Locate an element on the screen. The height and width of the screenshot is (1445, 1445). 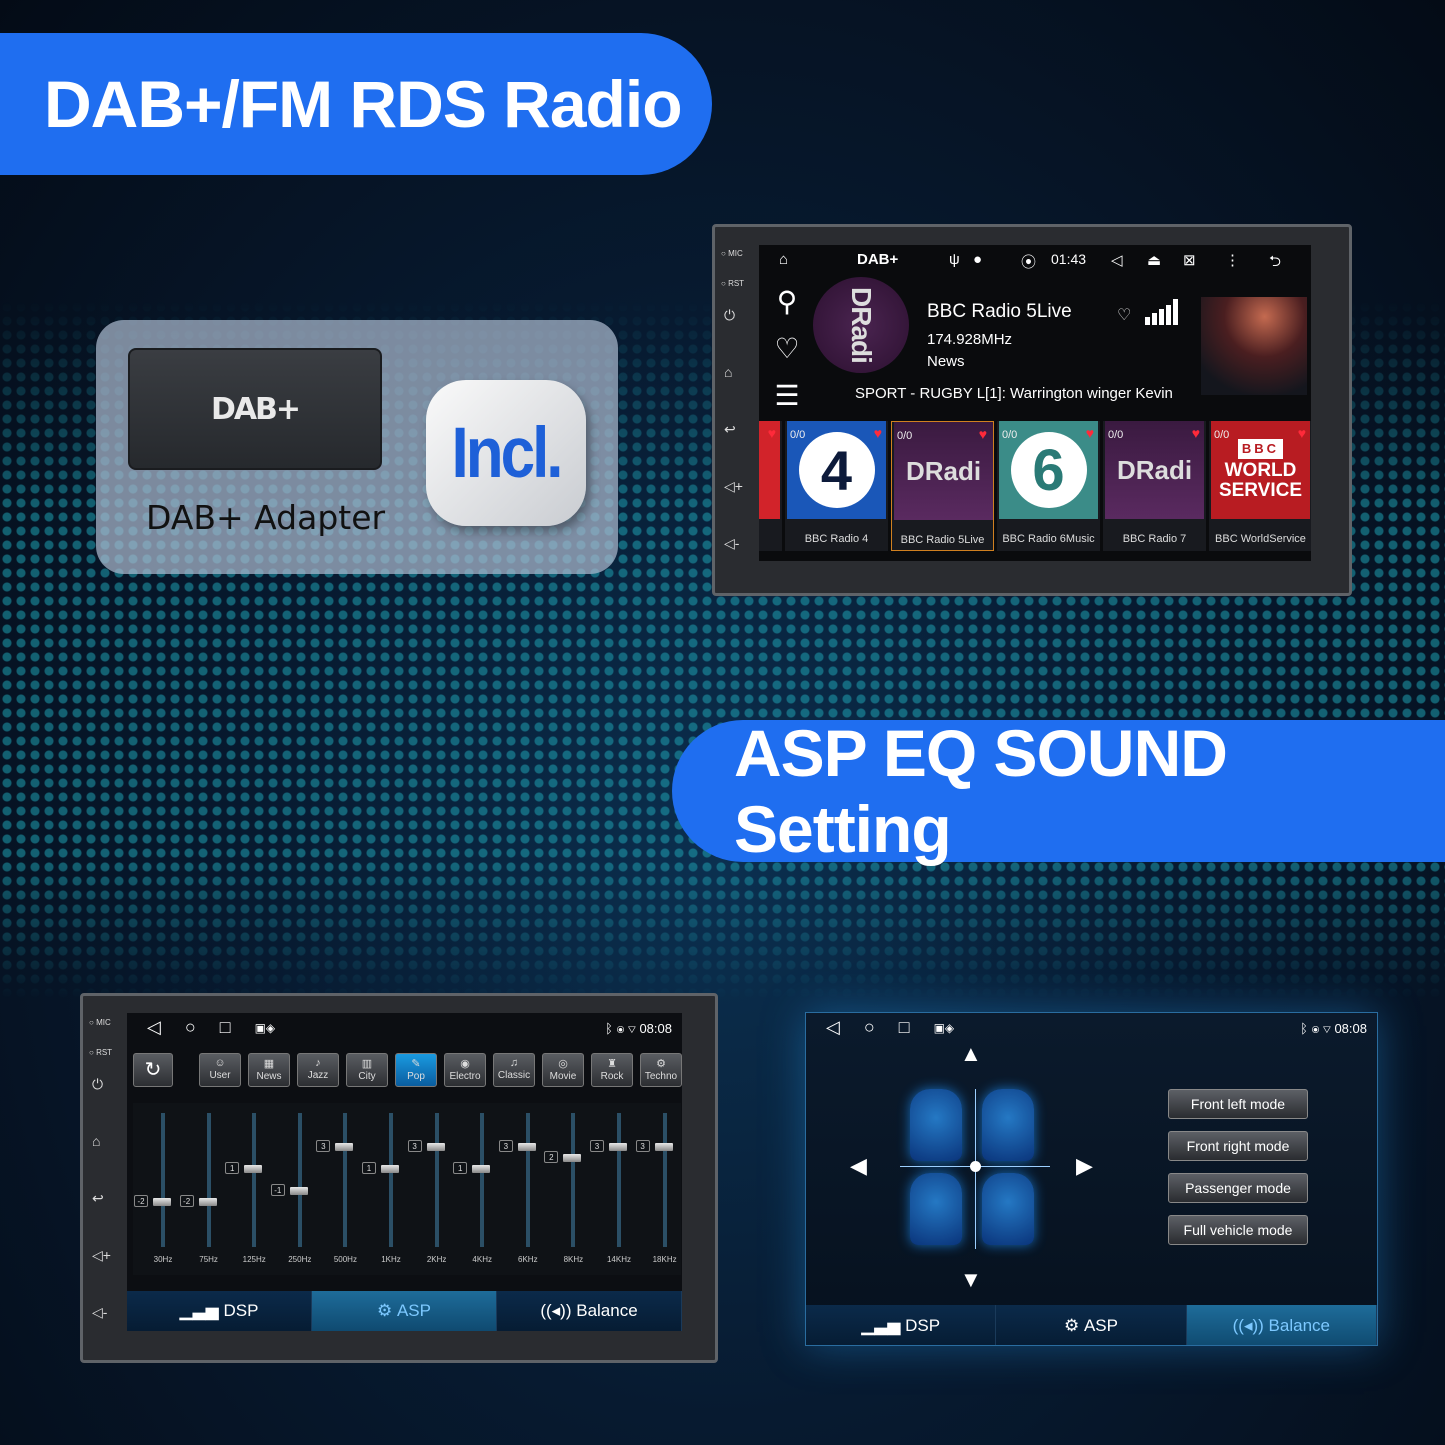
arrow-up-icon: ▲ is located at coordinates (971, 1054).